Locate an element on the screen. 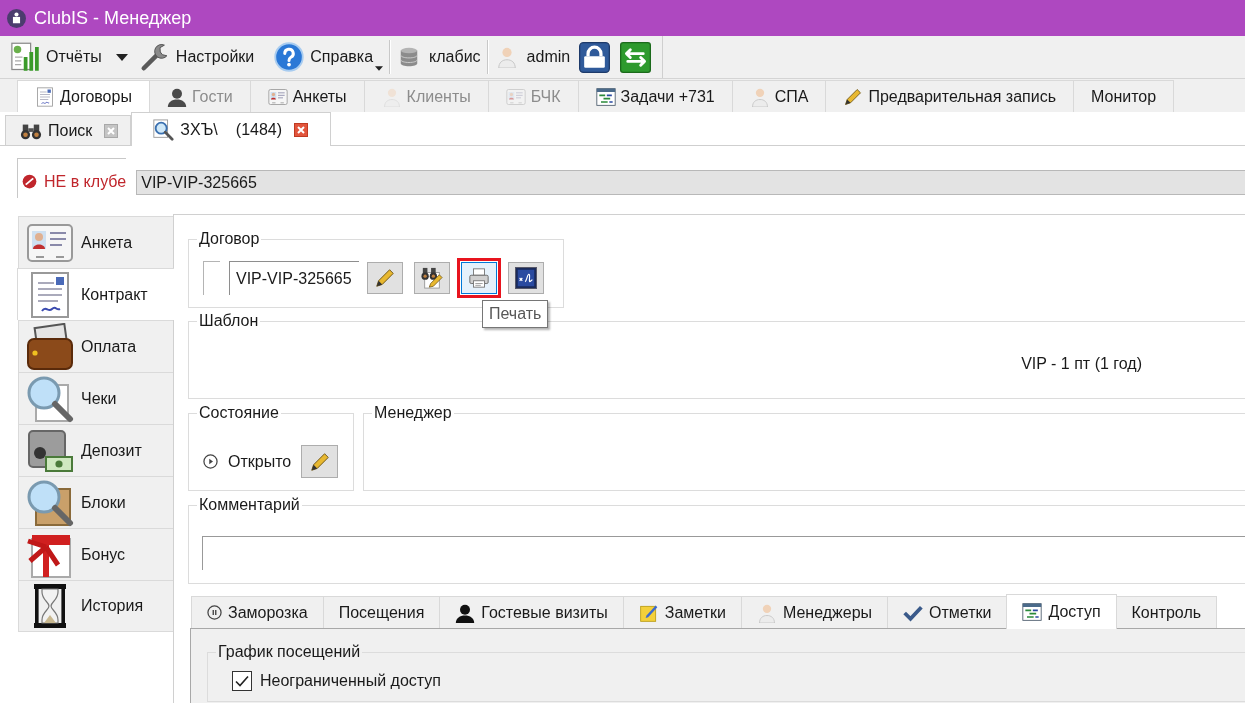 Image resolution: width=1245 pixels, height=703 pixels. contract-number-field: VIP-VIP-325665 is located at coordinates (294, 278).